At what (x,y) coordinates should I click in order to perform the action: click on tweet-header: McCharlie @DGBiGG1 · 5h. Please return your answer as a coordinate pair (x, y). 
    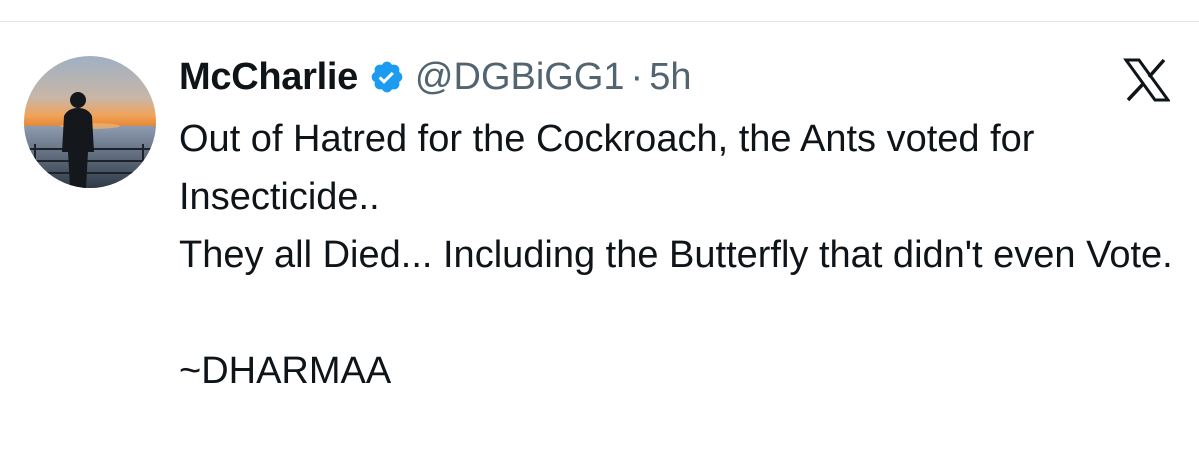
    Looking at the image, I should click on (435, 77).